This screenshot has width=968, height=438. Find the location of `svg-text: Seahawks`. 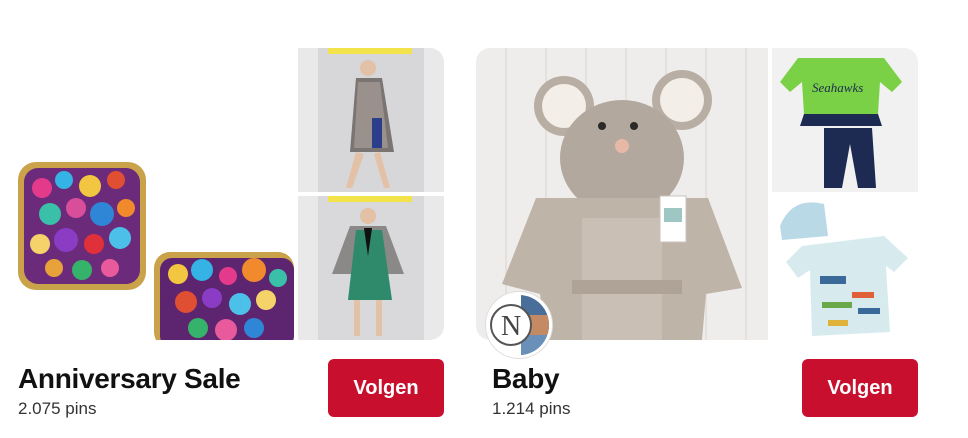

svg-text: Seahawks is located at coordinates (837, 87).